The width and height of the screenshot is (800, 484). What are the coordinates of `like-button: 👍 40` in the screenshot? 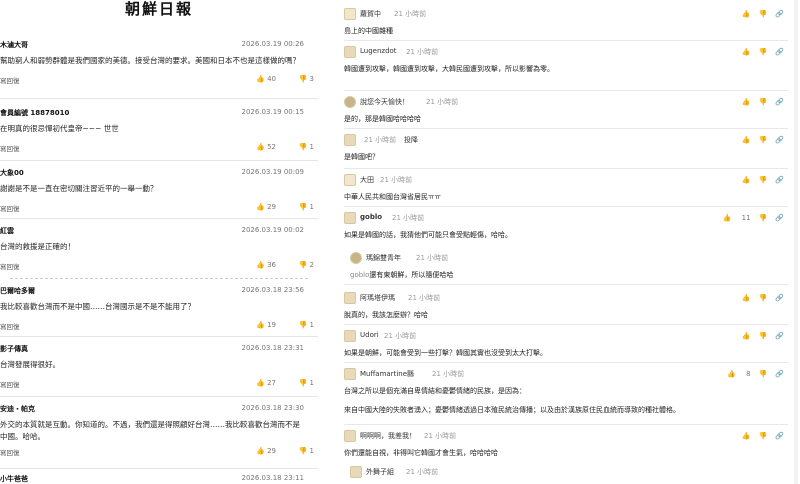 It's located at (266, 79).